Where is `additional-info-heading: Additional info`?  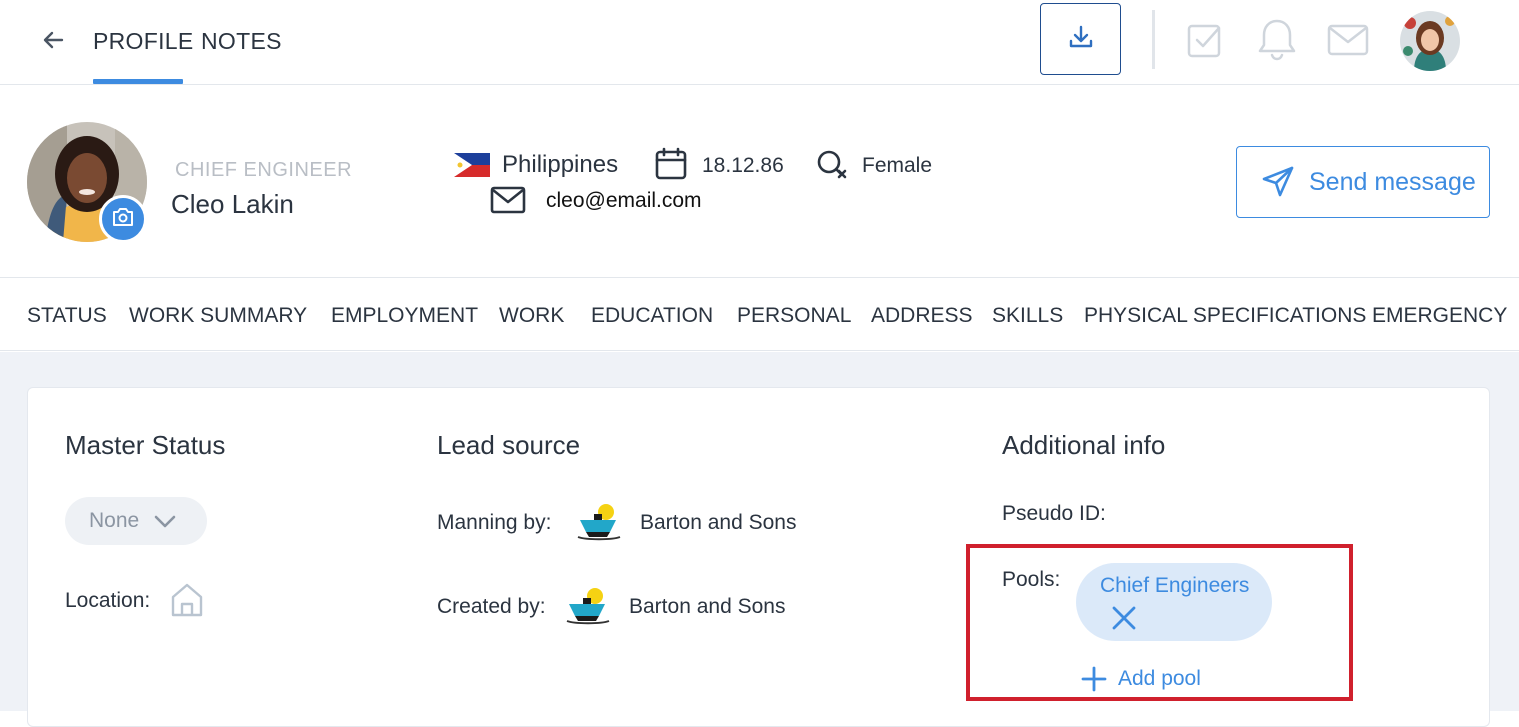
additional-info-heading: Additional info is located at coordinates (1084, 445).